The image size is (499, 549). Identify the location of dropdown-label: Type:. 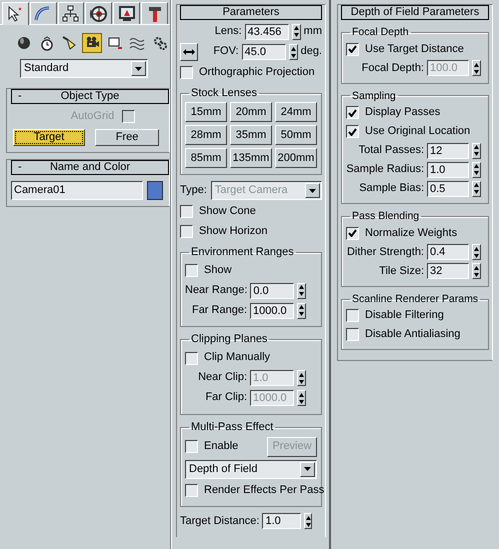
(193, 191).